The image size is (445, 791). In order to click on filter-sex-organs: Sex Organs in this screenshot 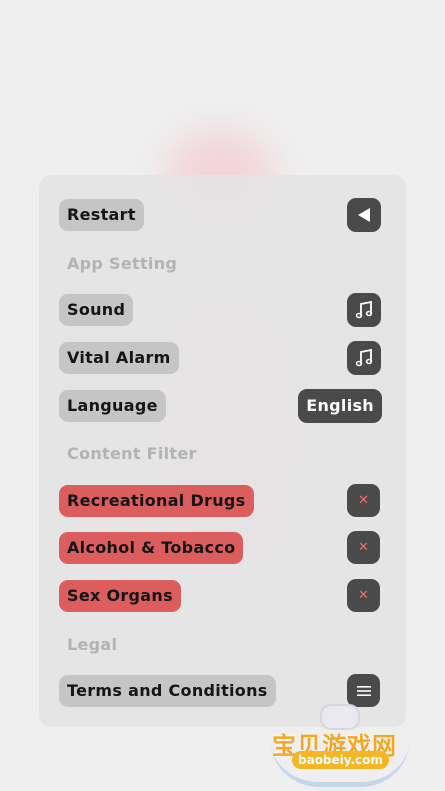, I will do `click(120, 595)`.